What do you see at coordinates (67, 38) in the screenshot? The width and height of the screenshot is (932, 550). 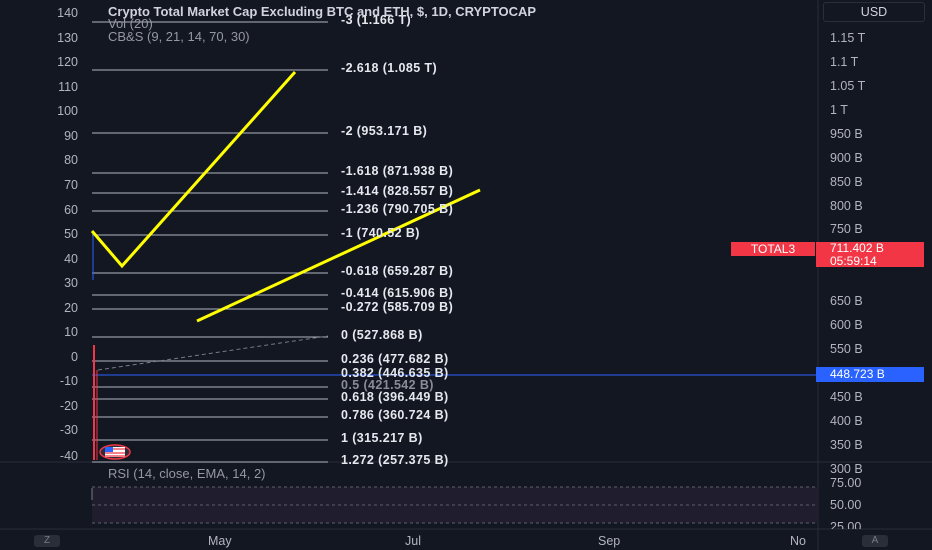 I see `left-axis-tick: 130` at bounding box center [67, 38].